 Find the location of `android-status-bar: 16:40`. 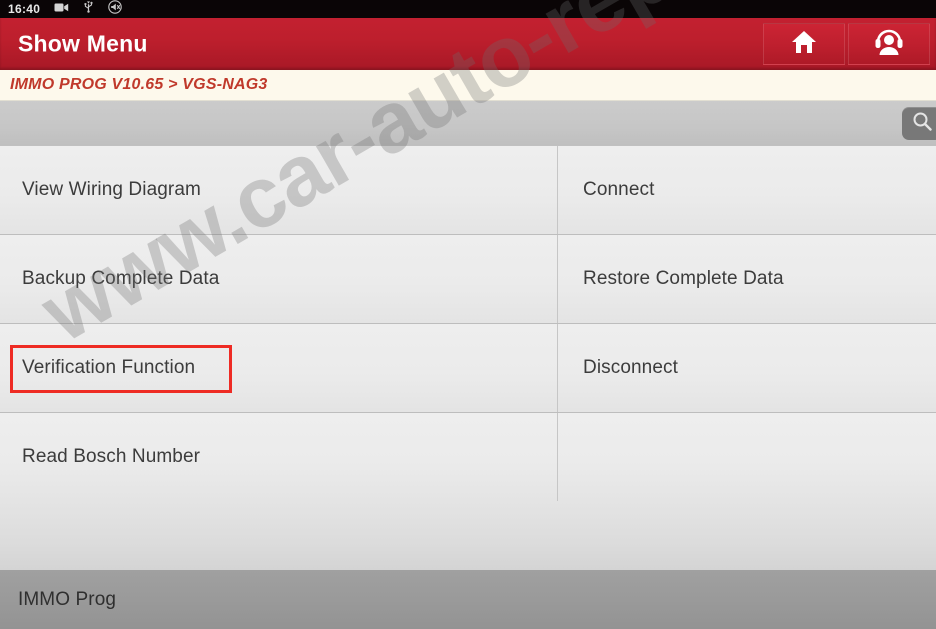

android-status-bar: 16:40 is located at coordinates (468, 9).